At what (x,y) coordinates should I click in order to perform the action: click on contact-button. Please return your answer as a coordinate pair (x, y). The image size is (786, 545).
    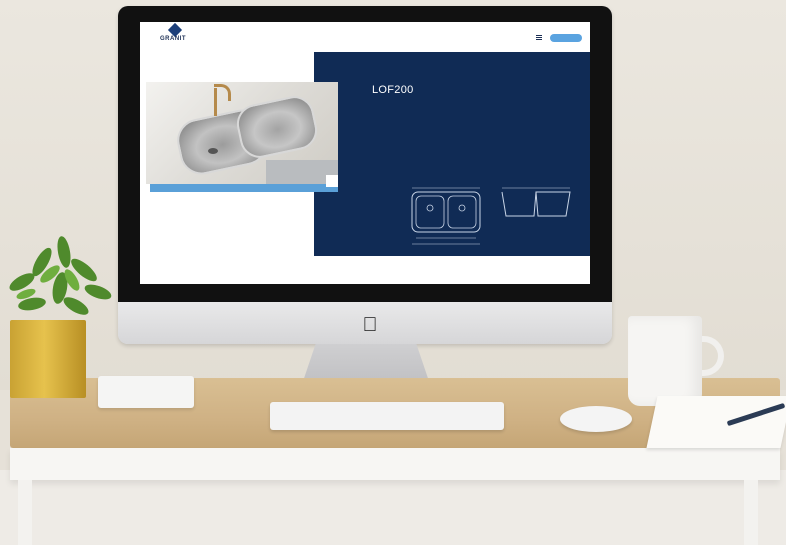
    Looking at the image, I should click on (566, 38).